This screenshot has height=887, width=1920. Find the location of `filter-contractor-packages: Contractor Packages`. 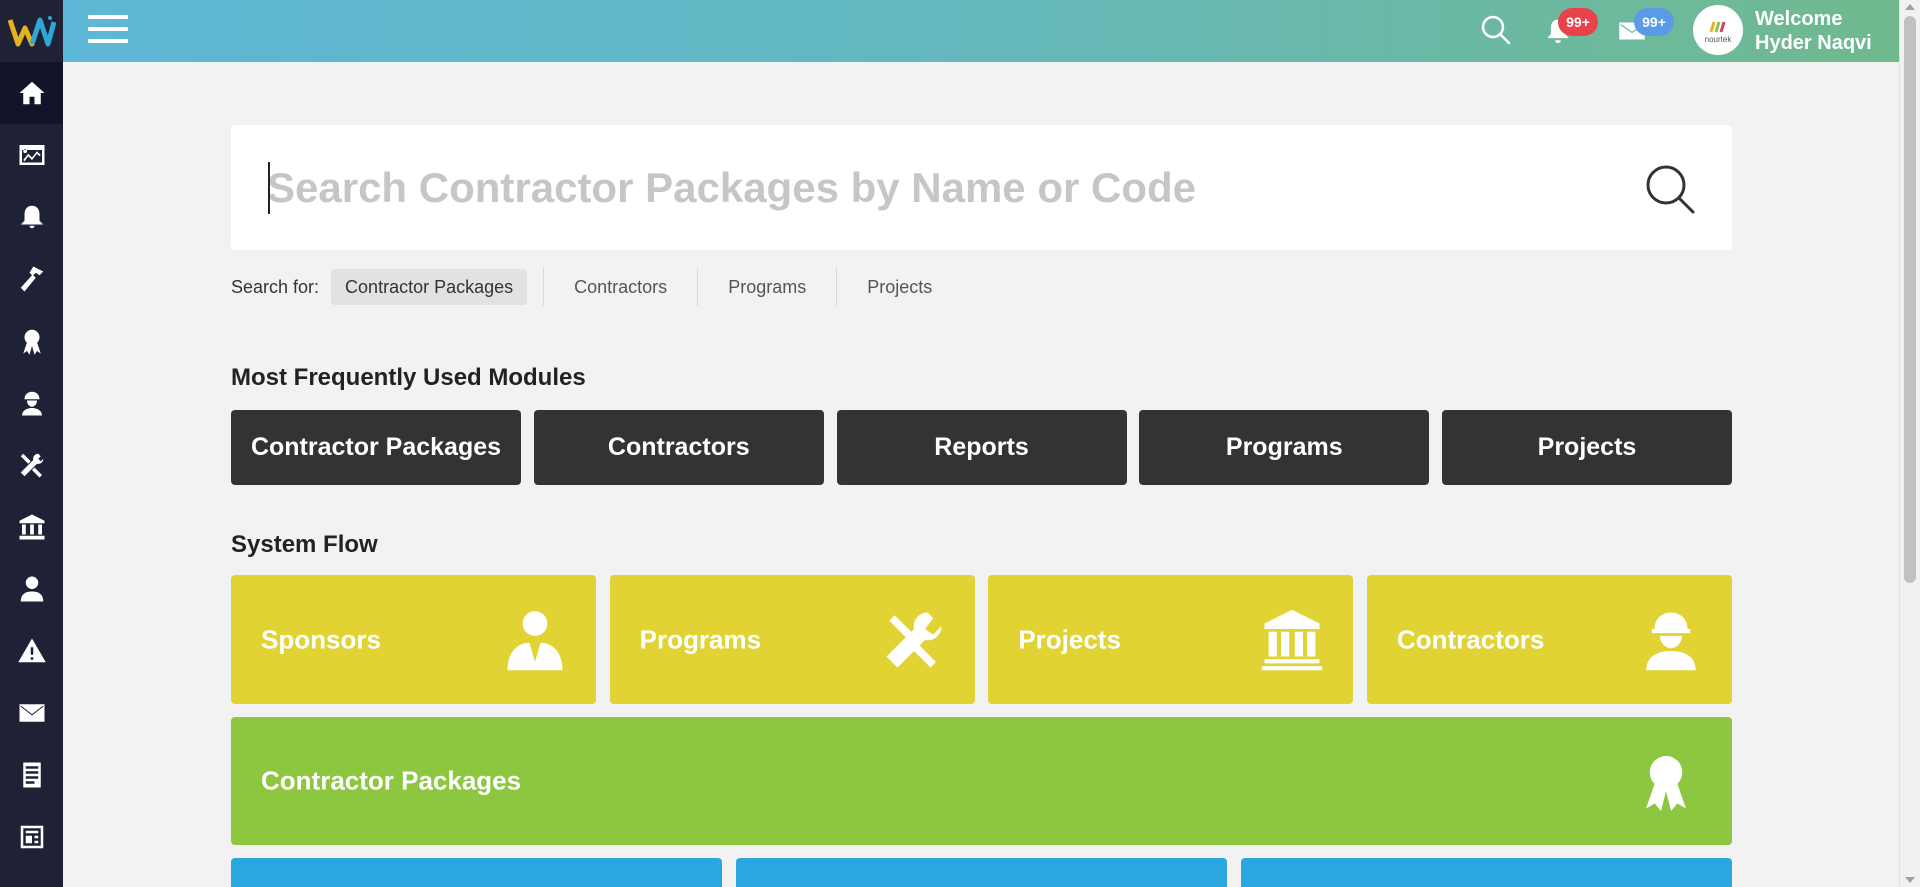

filter-contractor-packages: Contractor Packages is located at coordinates (429, 287).